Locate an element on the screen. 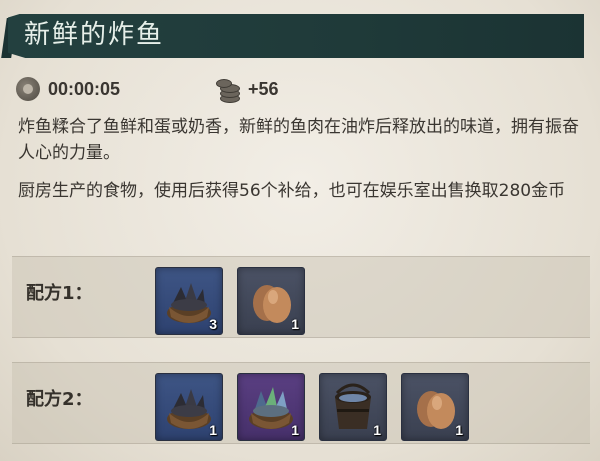 The width and height of the screenshot is (600, 461). ingredient-count: 3 is located at coordinates (213, 324).